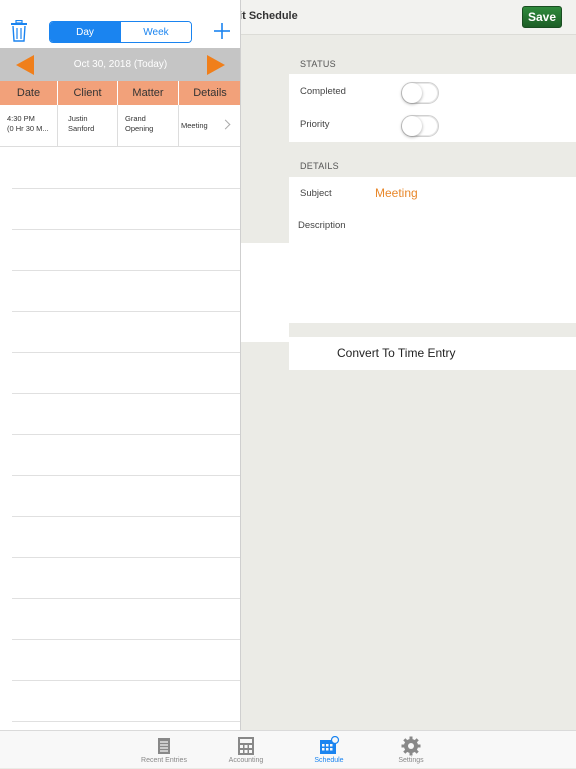  What do you see at coordinates (135, 118) in the screenshot?
I see `cell-line: Grand` at bounding box center [135, 118].